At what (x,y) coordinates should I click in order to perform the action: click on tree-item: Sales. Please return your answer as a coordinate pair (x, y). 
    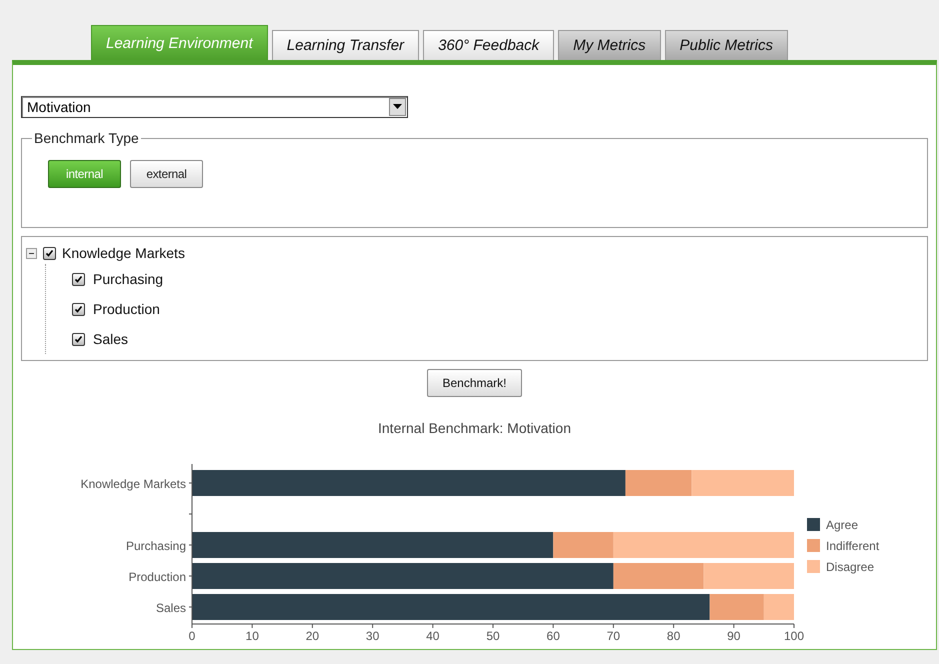
    Looking at the image, I should click on (110, 339).